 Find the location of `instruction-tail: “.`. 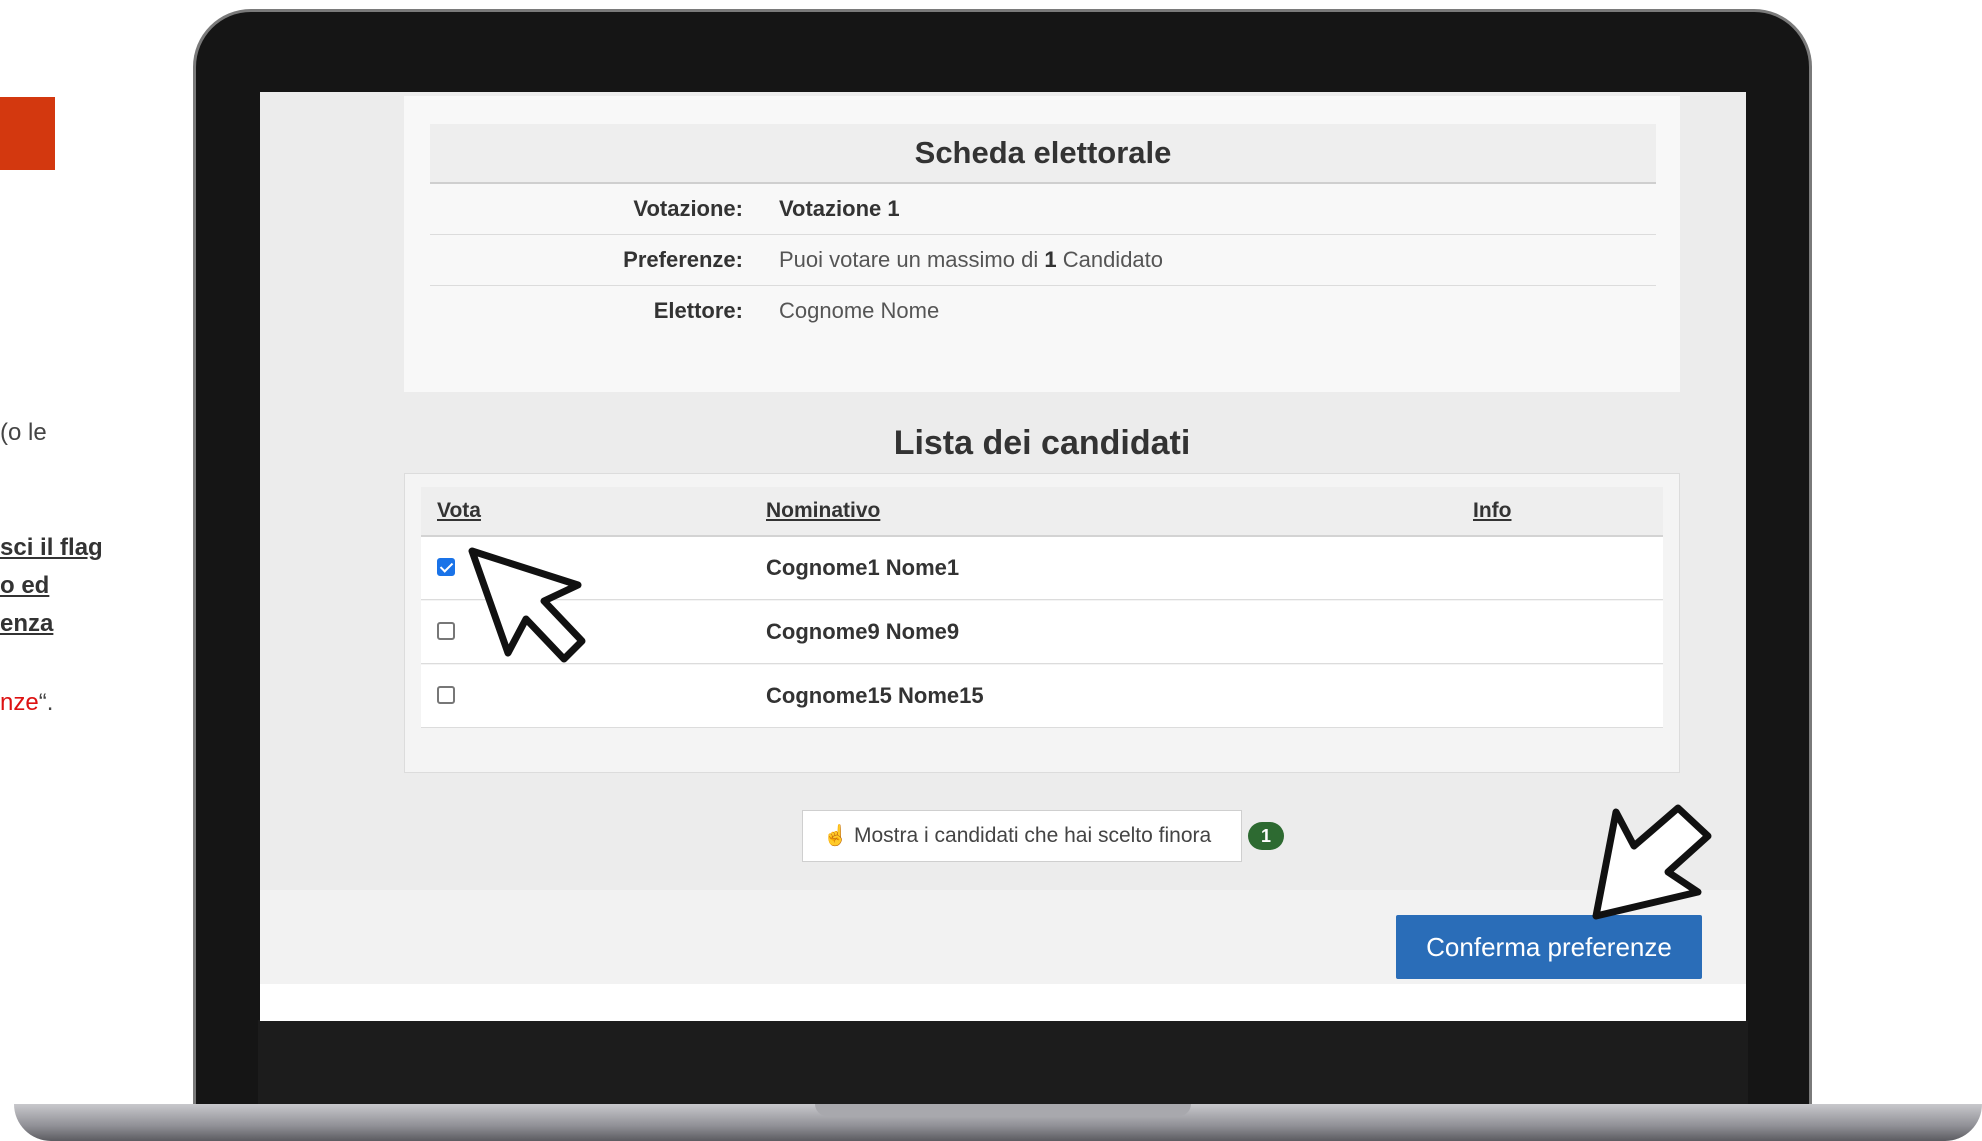

instruction-tail: “. is located at coordinates (46, 702).